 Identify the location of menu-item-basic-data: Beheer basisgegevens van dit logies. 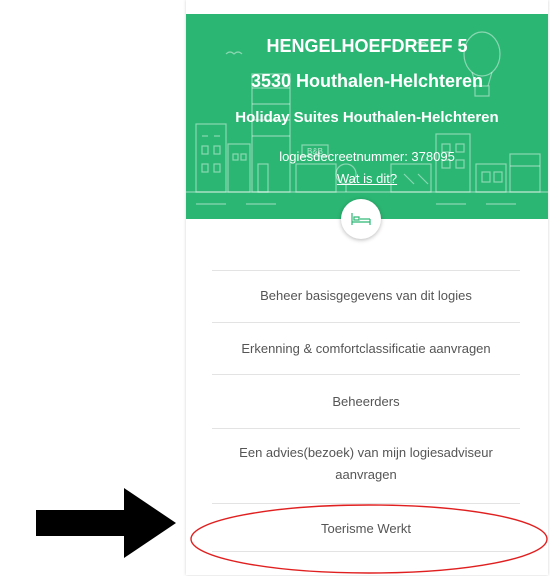
(366, 296).